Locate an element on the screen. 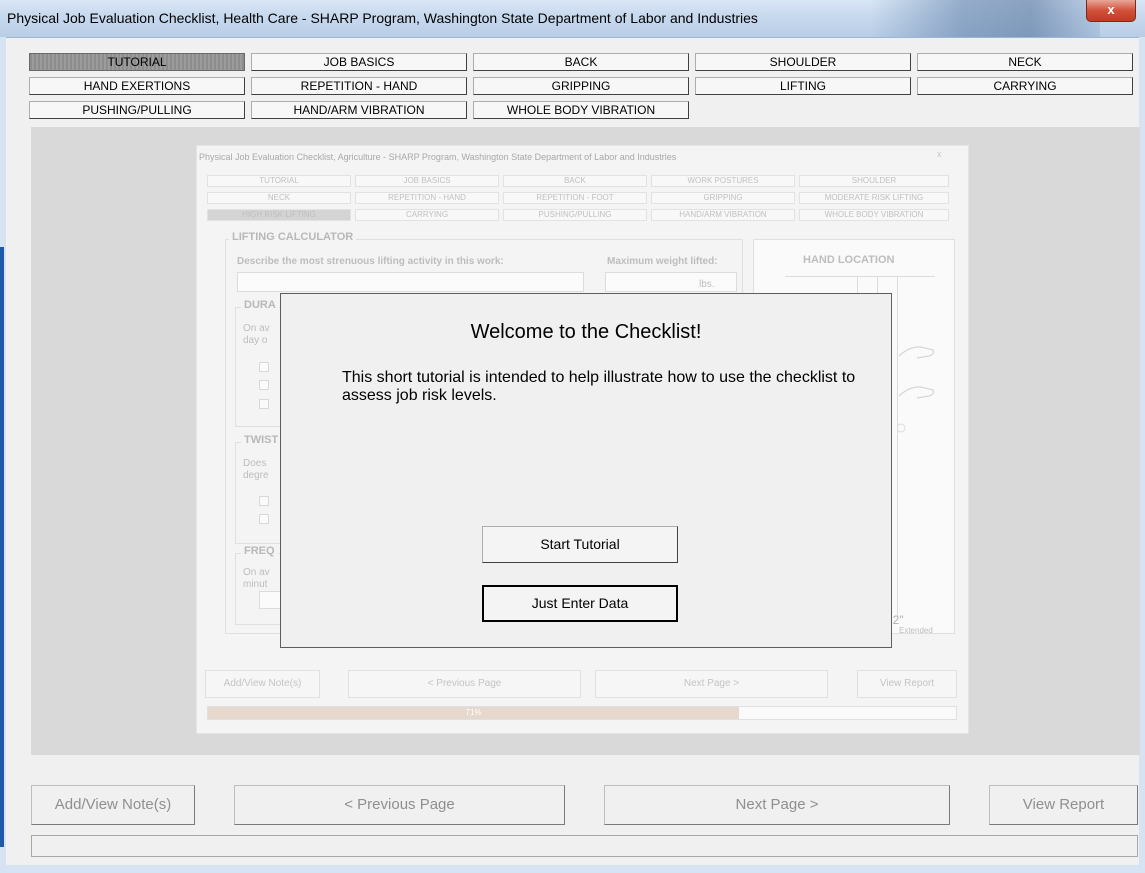 The image size is (1145, 873). tab-repetition-hand: REPETITION - HAND is located at coordinates (359, 86).